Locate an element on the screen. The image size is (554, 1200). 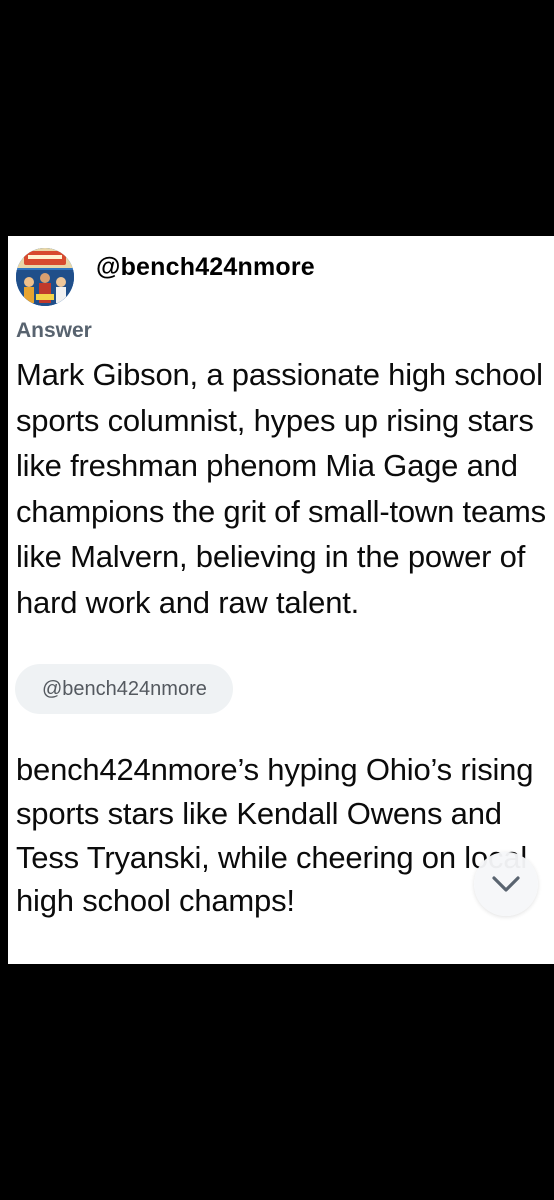
chevron-down-icon is located at coordinates (506, 884).